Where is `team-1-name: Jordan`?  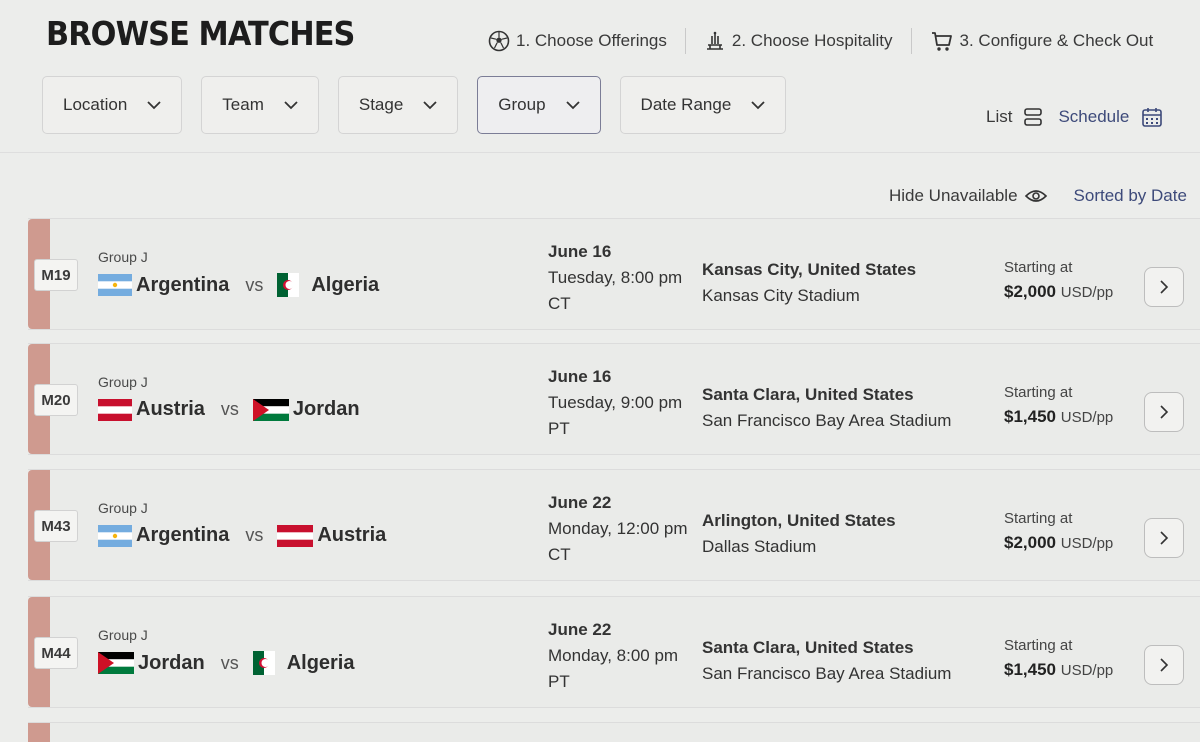
team-1-name: Jordan is located at coordinates (171, 662).